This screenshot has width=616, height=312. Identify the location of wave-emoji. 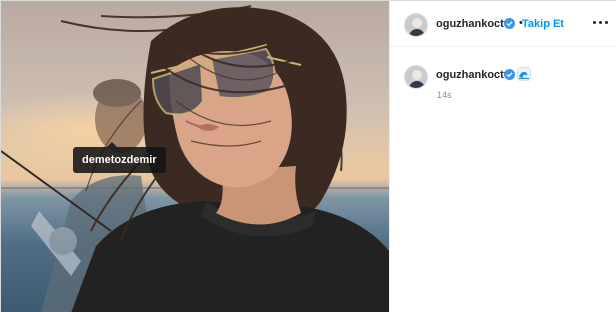
(524, 74).